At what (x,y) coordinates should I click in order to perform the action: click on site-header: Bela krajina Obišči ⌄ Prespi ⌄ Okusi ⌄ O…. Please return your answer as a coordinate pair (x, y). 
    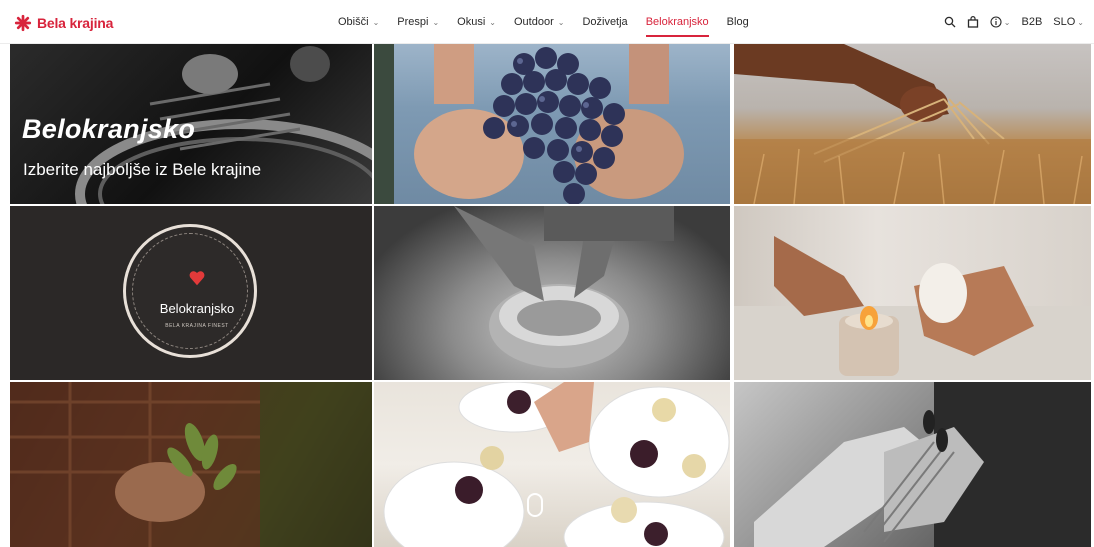
    Looking at the image, I should click on (547, 22).